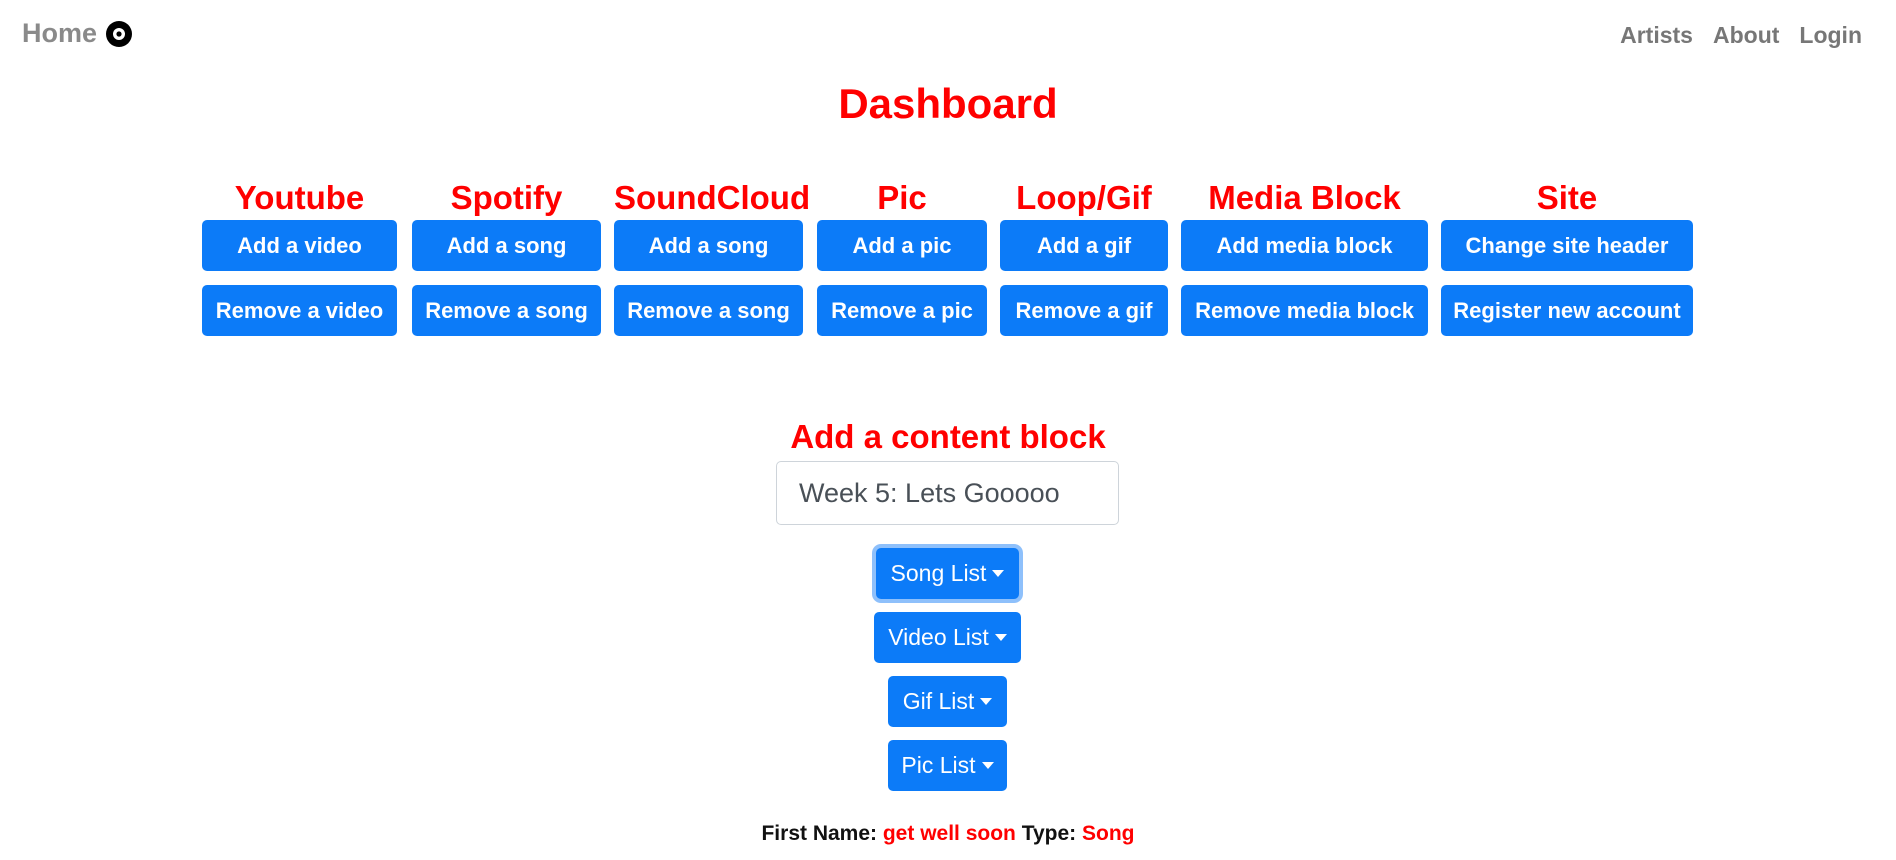 This screenshot has width=1896, height=860. I want to click on column-title: Site, so click(1567, 197).